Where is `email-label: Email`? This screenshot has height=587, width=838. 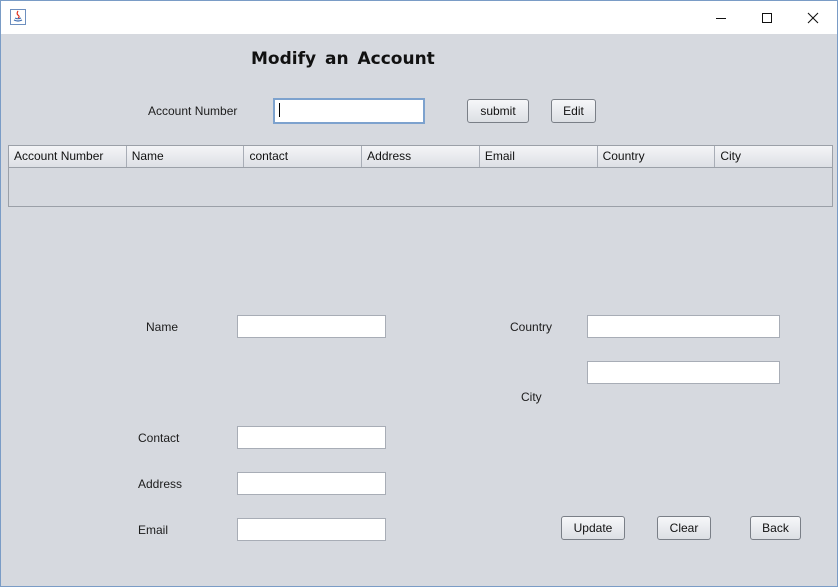
email-label: Email is located at coordinates (153, 530).